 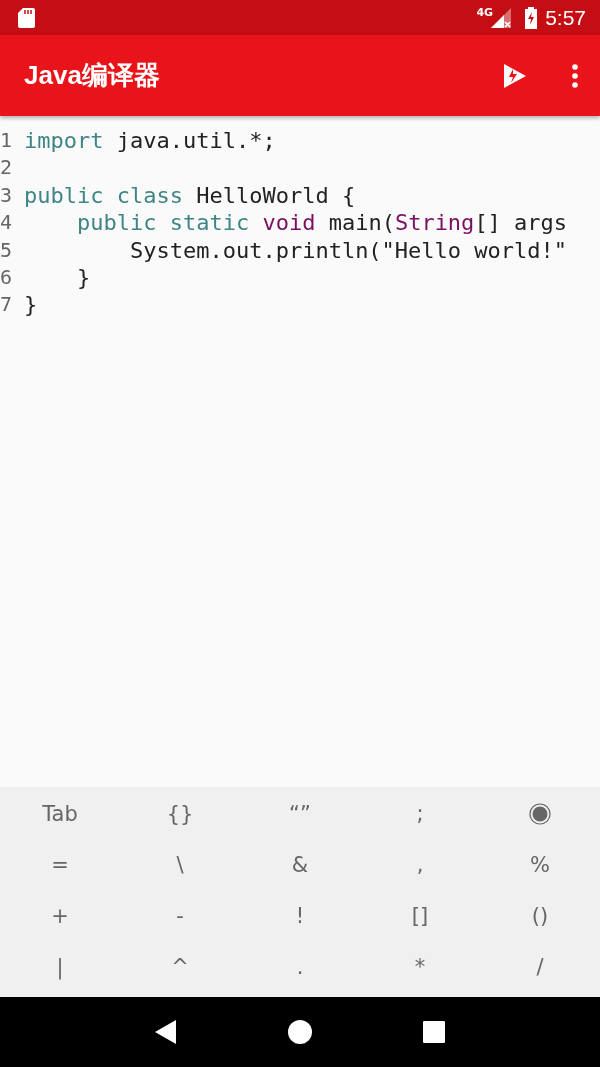 I want to click on network-label: 4G, so click(x=485, y=12).